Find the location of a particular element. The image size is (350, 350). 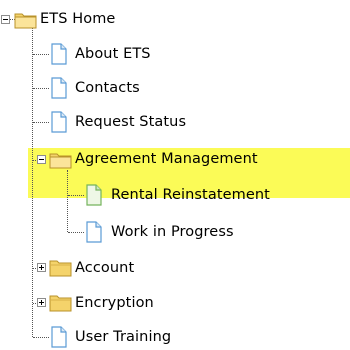

tree-connector-sub is located at coordinates (67, 201).